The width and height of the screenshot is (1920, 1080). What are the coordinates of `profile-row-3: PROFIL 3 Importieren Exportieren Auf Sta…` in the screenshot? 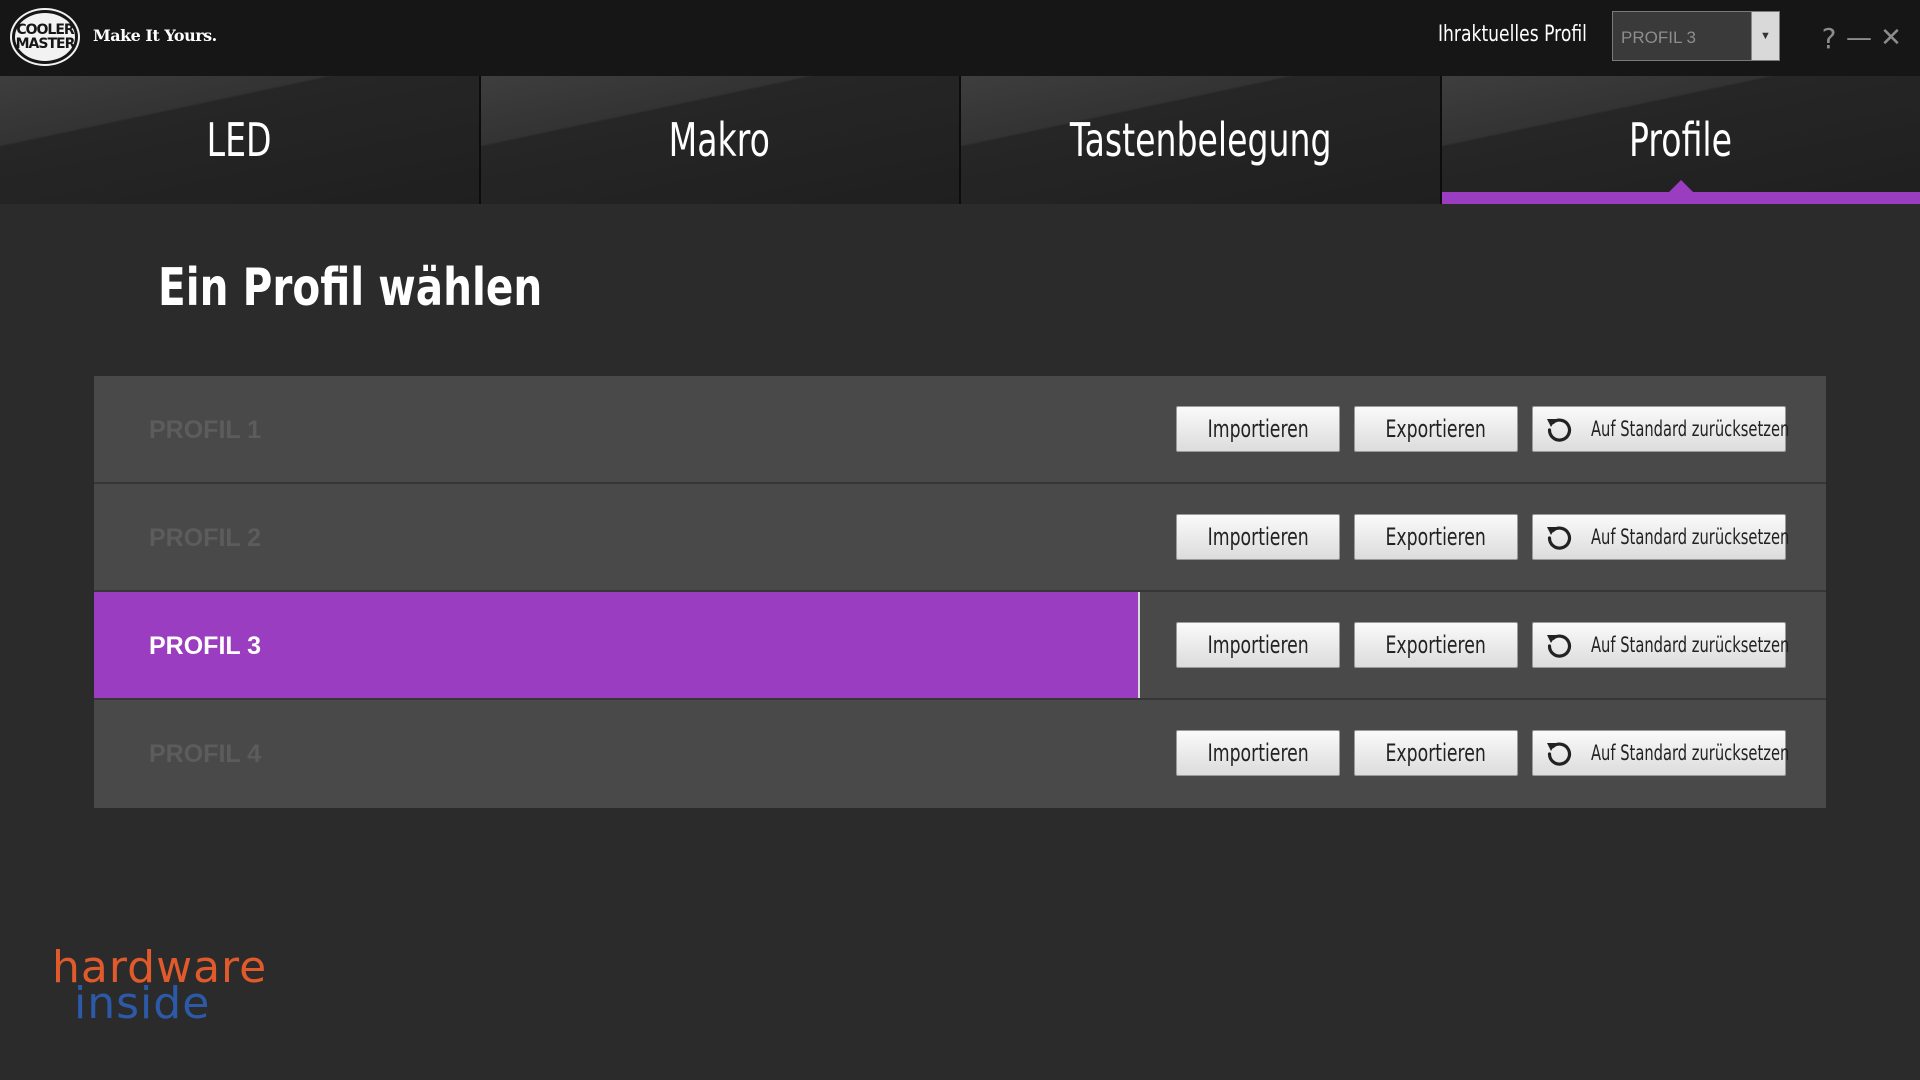 It's located at (960, 646).